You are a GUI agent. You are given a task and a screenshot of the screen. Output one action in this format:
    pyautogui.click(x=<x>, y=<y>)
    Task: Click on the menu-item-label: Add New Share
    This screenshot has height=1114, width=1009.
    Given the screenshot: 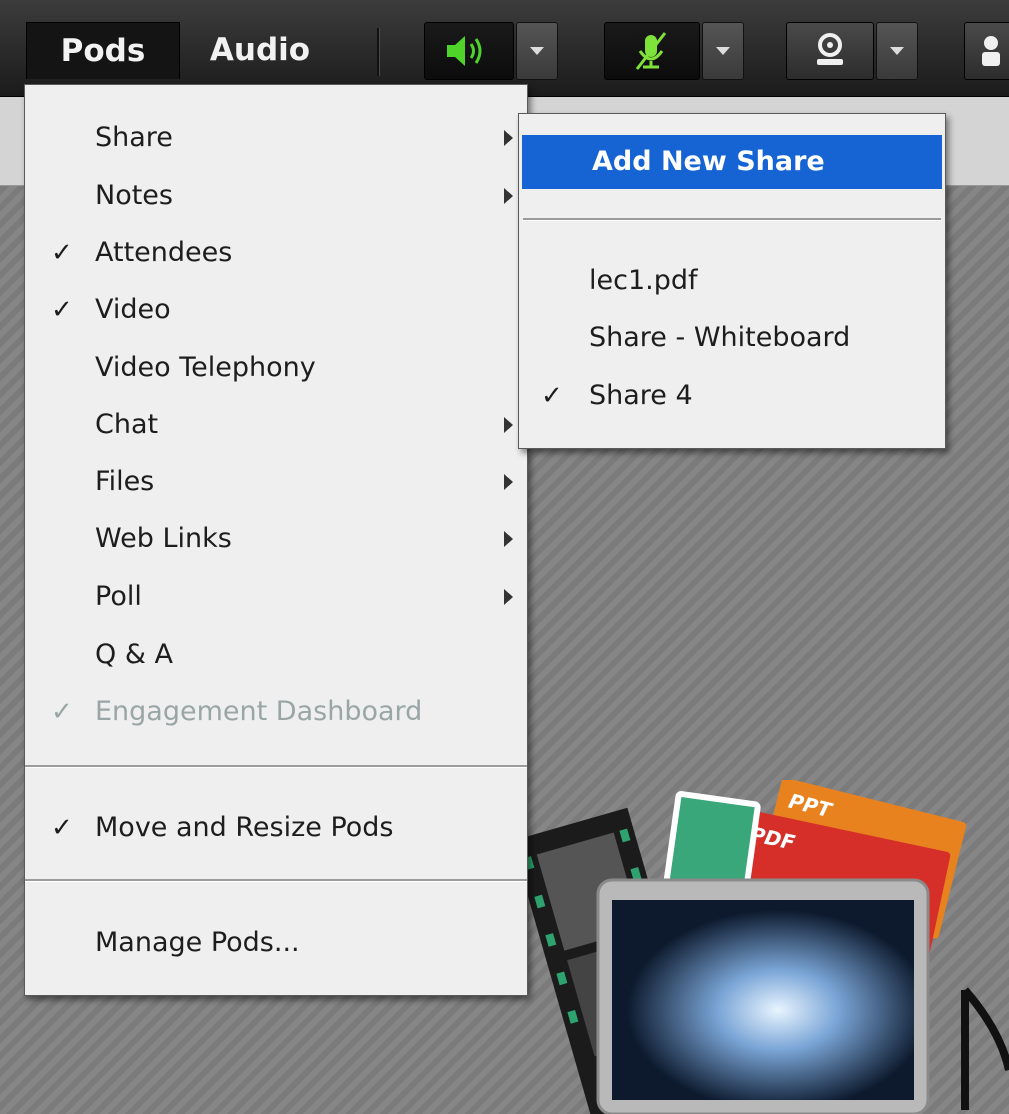 What is the action you would take?
    pyautogui.click(x=708, y=161)
    